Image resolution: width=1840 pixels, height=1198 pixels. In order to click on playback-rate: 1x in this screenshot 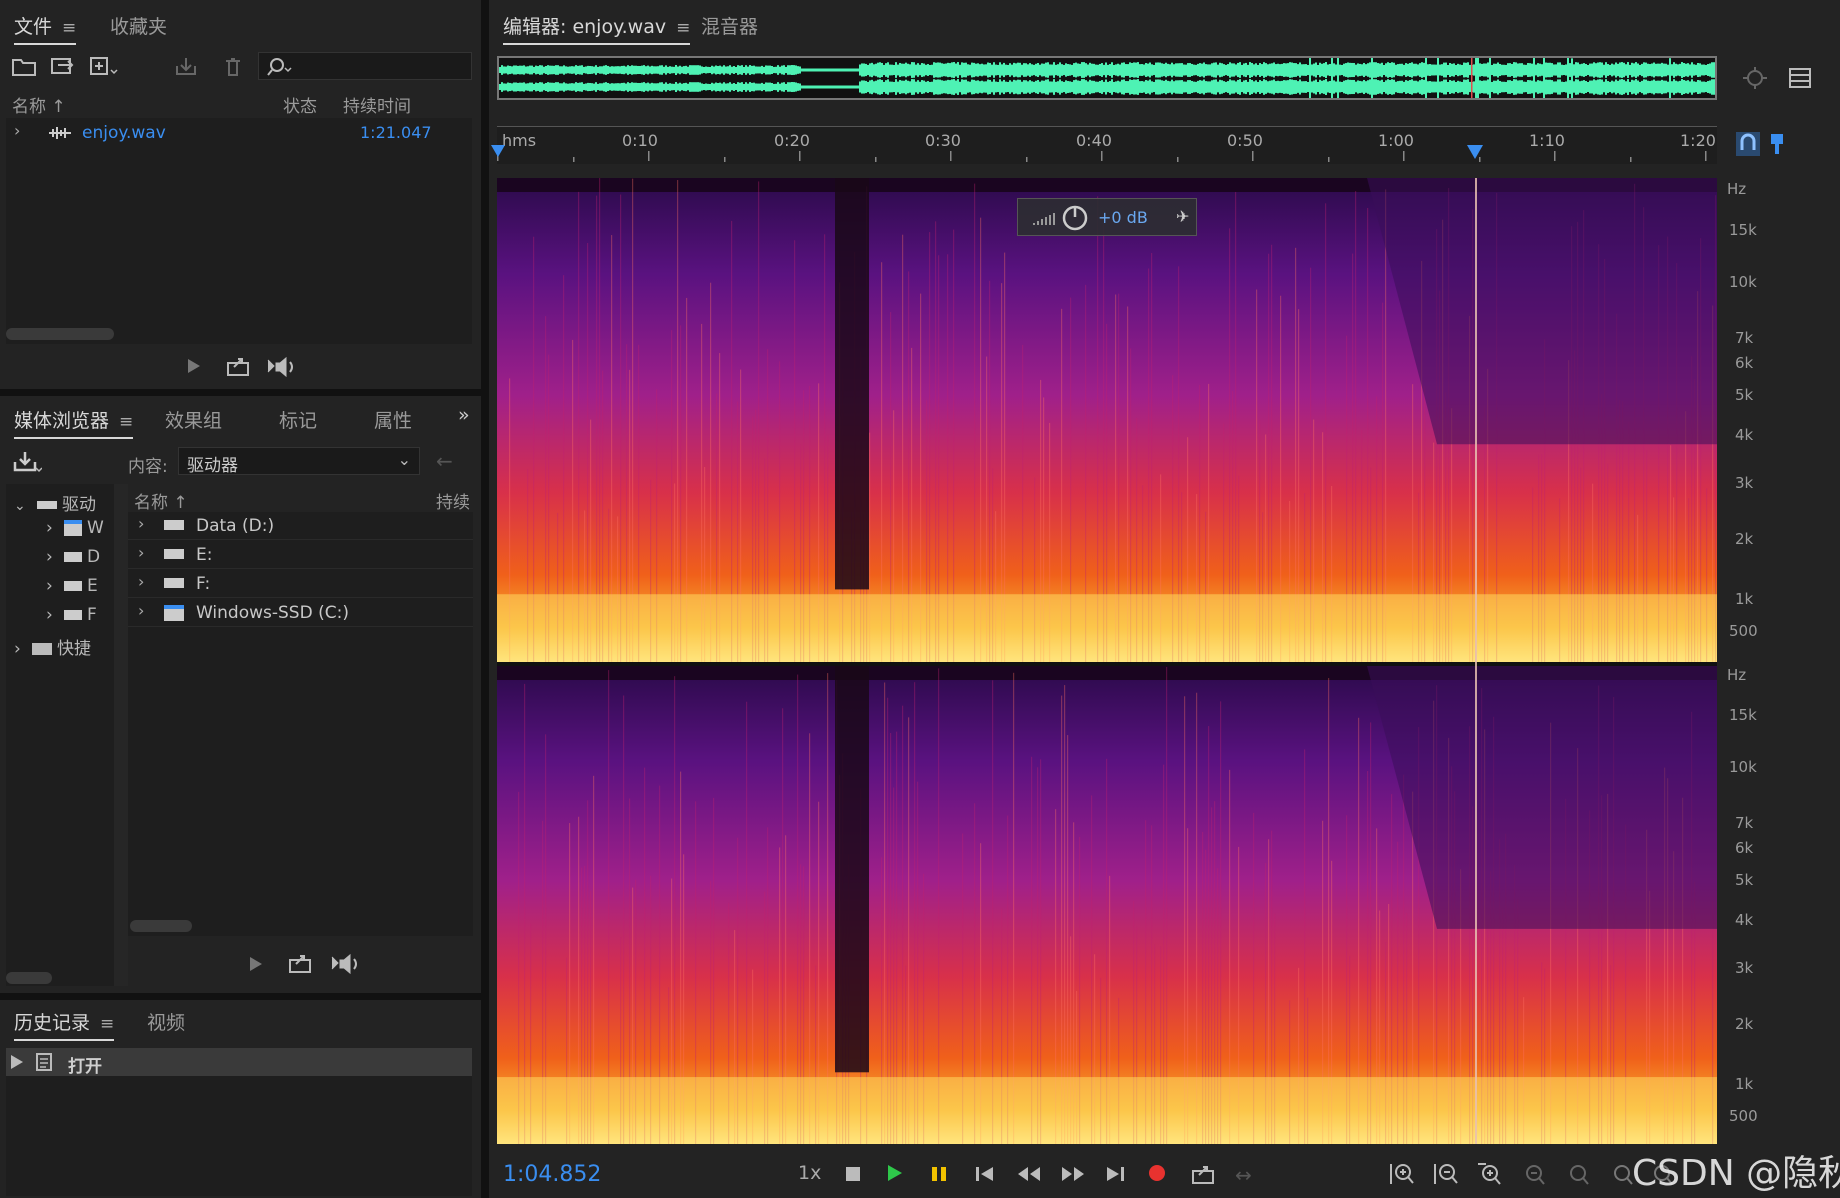, I will do `click(809, 1173)`.